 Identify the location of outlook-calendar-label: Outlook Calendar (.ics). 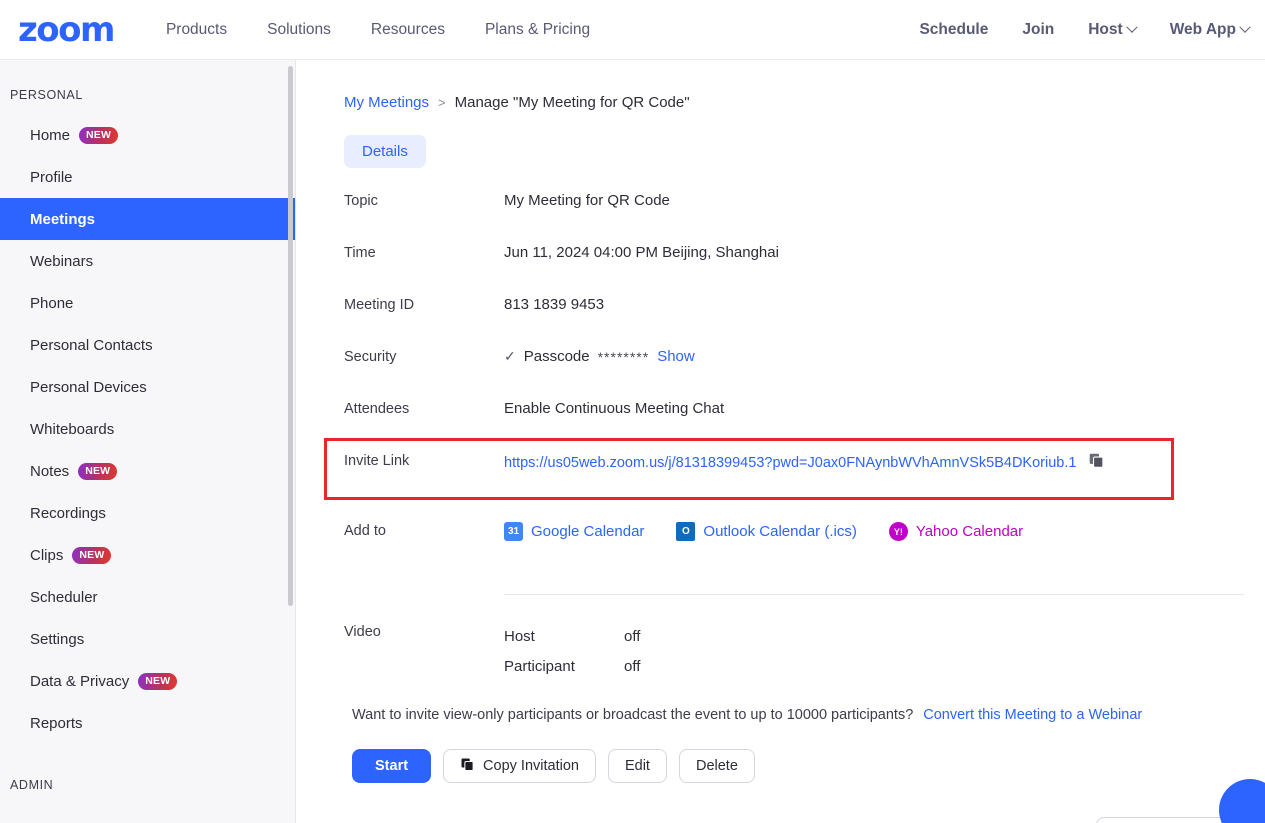
(780, 531).